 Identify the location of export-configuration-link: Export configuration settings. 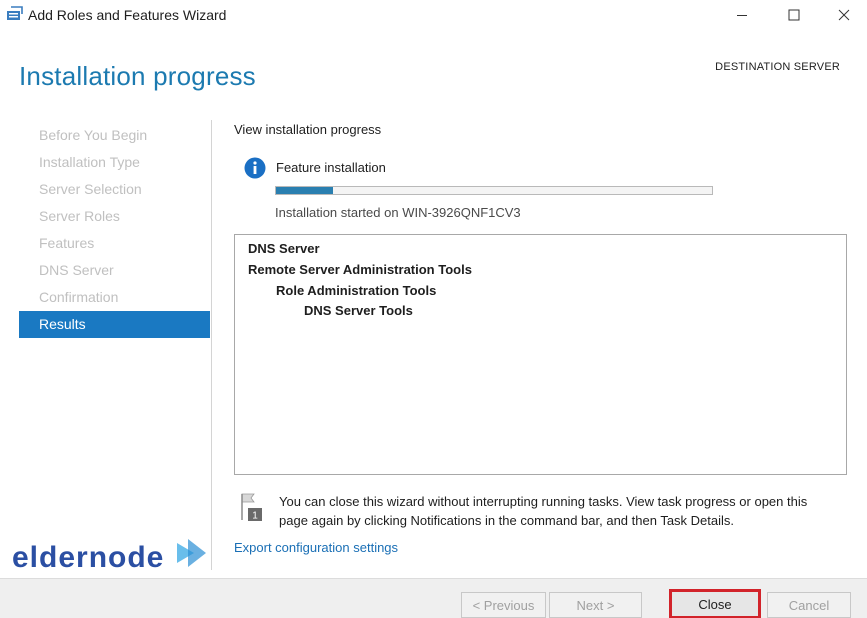
(316, 547).